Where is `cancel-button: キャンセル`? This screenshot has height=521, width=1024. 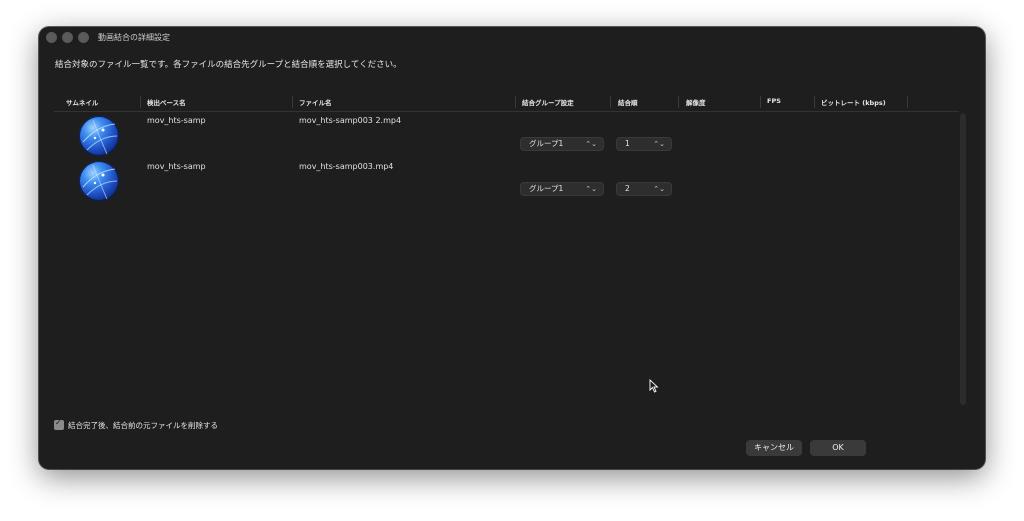 cancel-button: キャンセル is located at coordinates (774, 448).